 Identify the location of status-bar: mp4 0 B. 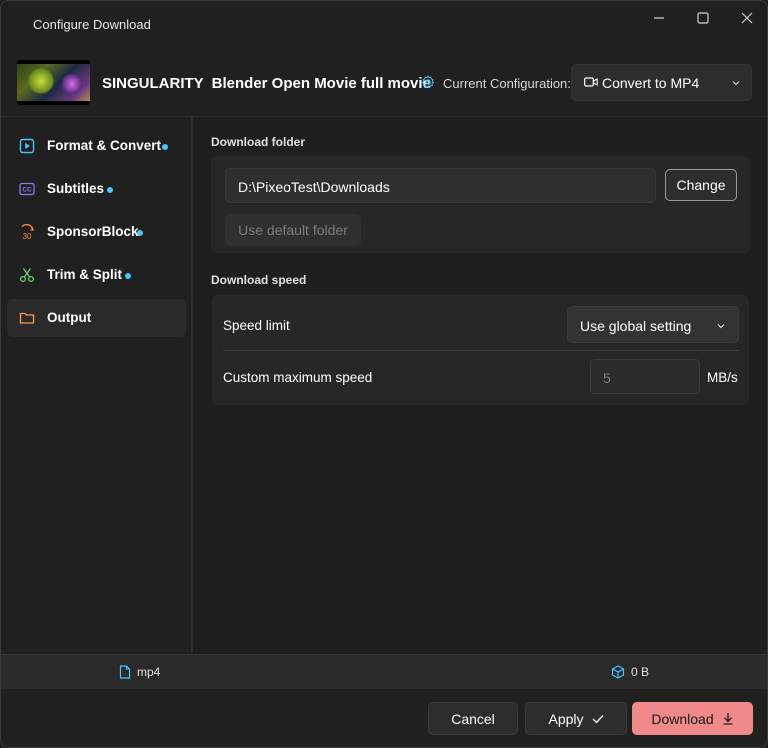
(384, 671).